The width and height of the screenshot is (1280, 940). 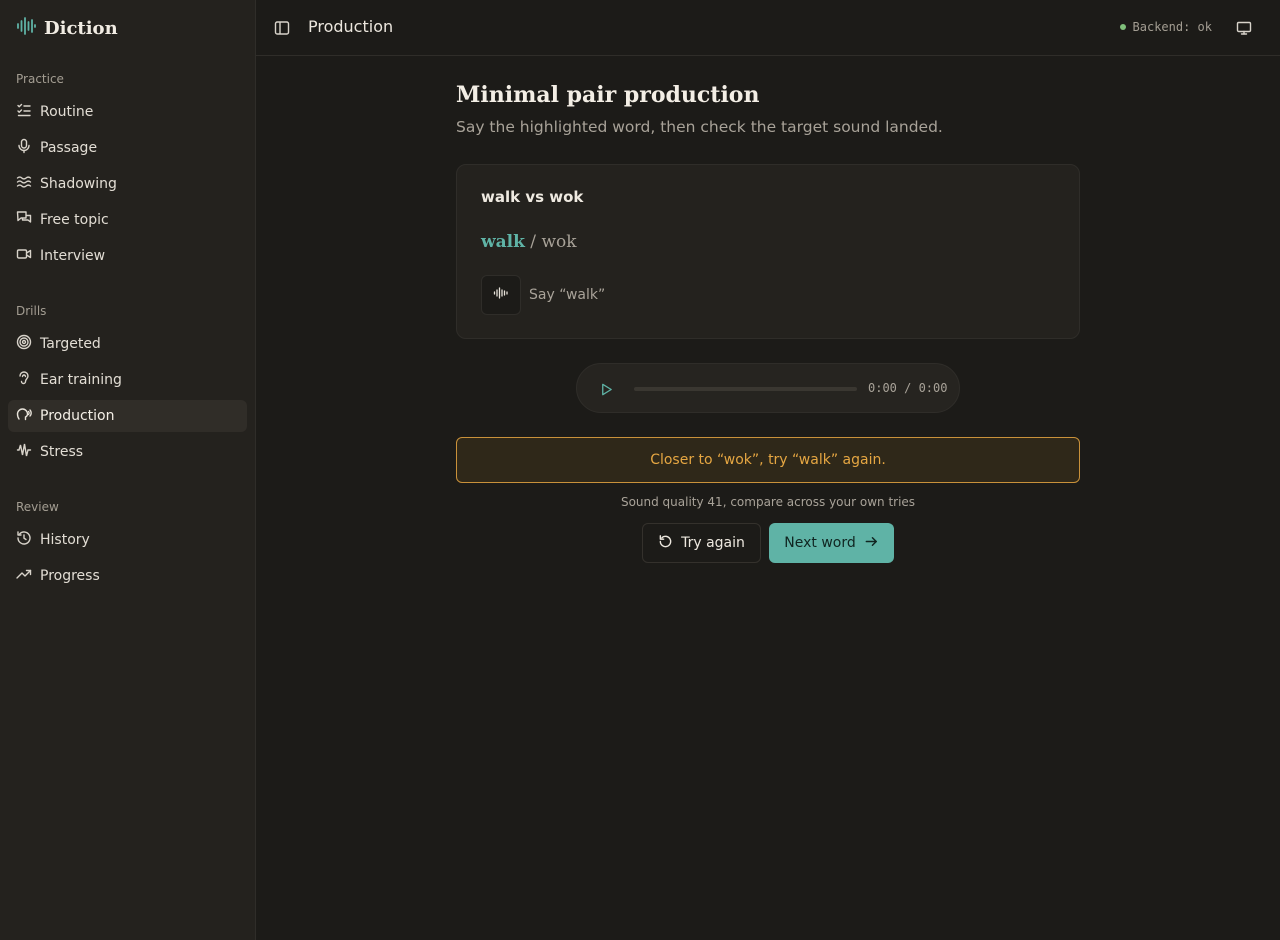 What do you see at coordinates (81, 28) in the screenshot?
I see `app-name: Diction` at bounding box center [81, 28].